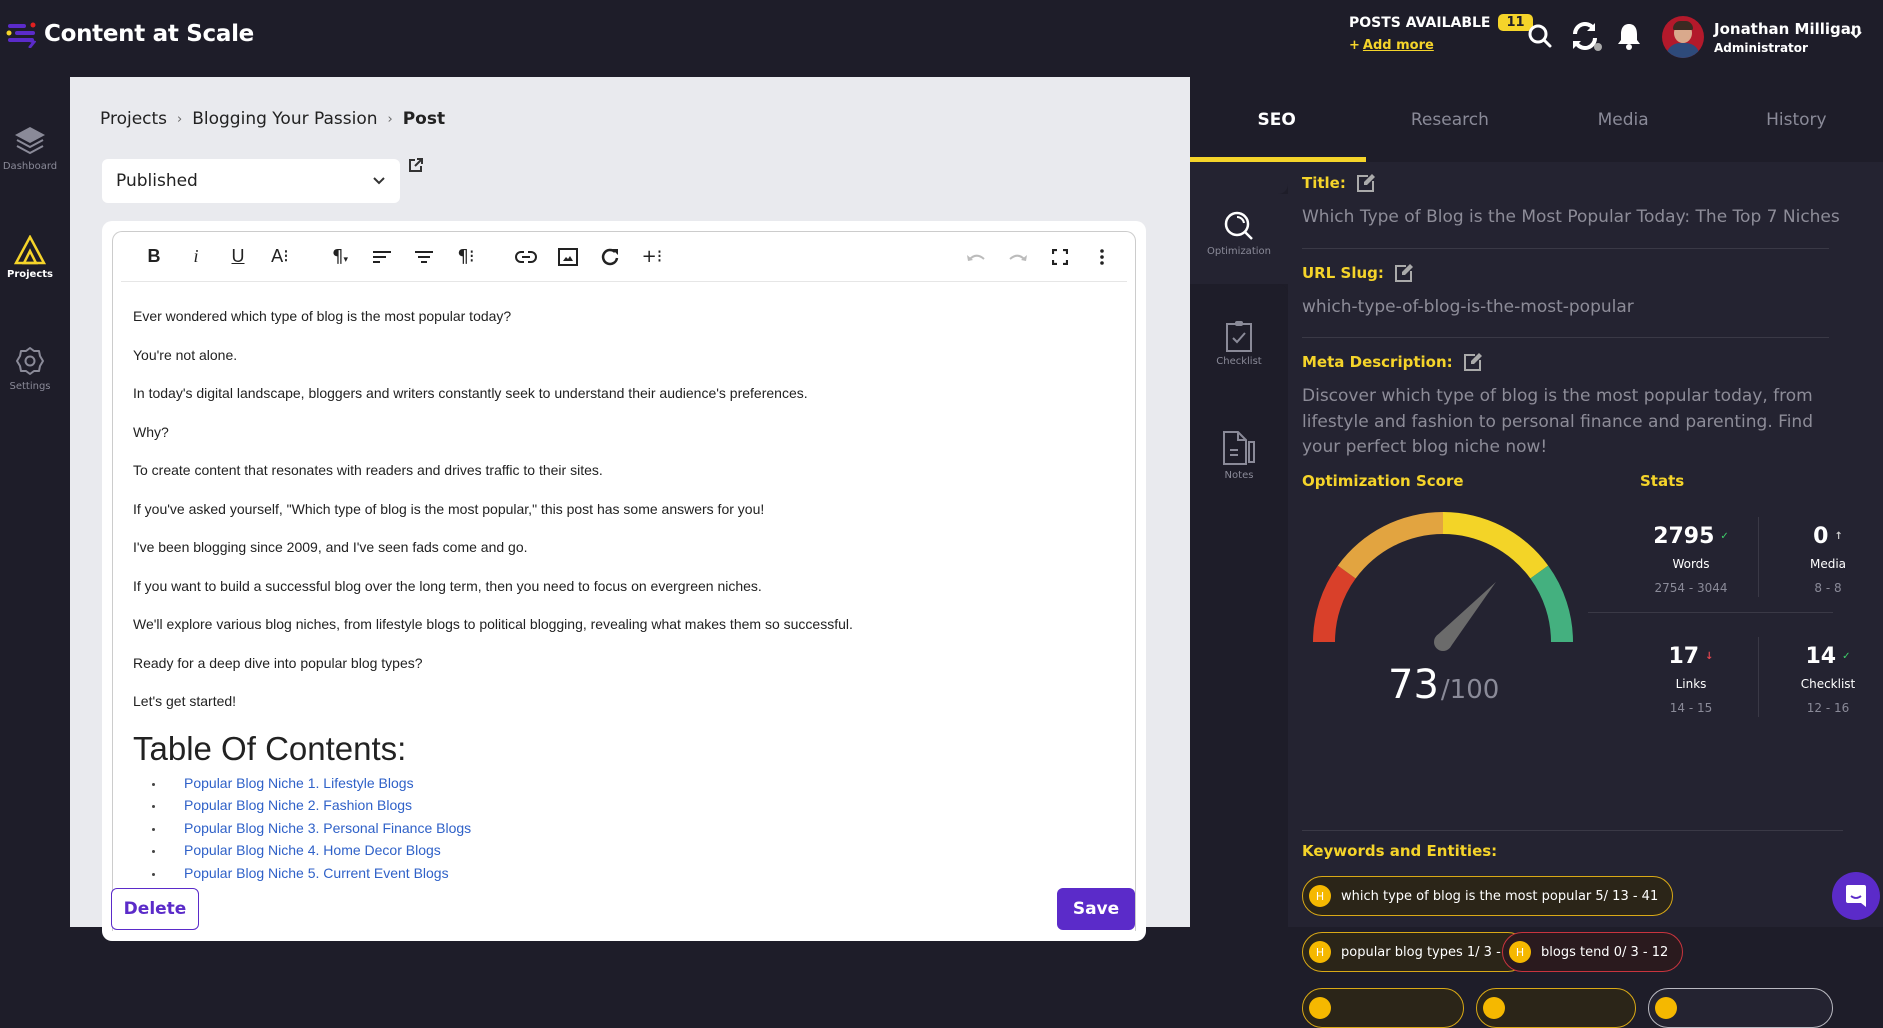  Describe the element at coordinates (1413, 685) in the screenshot. I see `score-value: 73` at that location.